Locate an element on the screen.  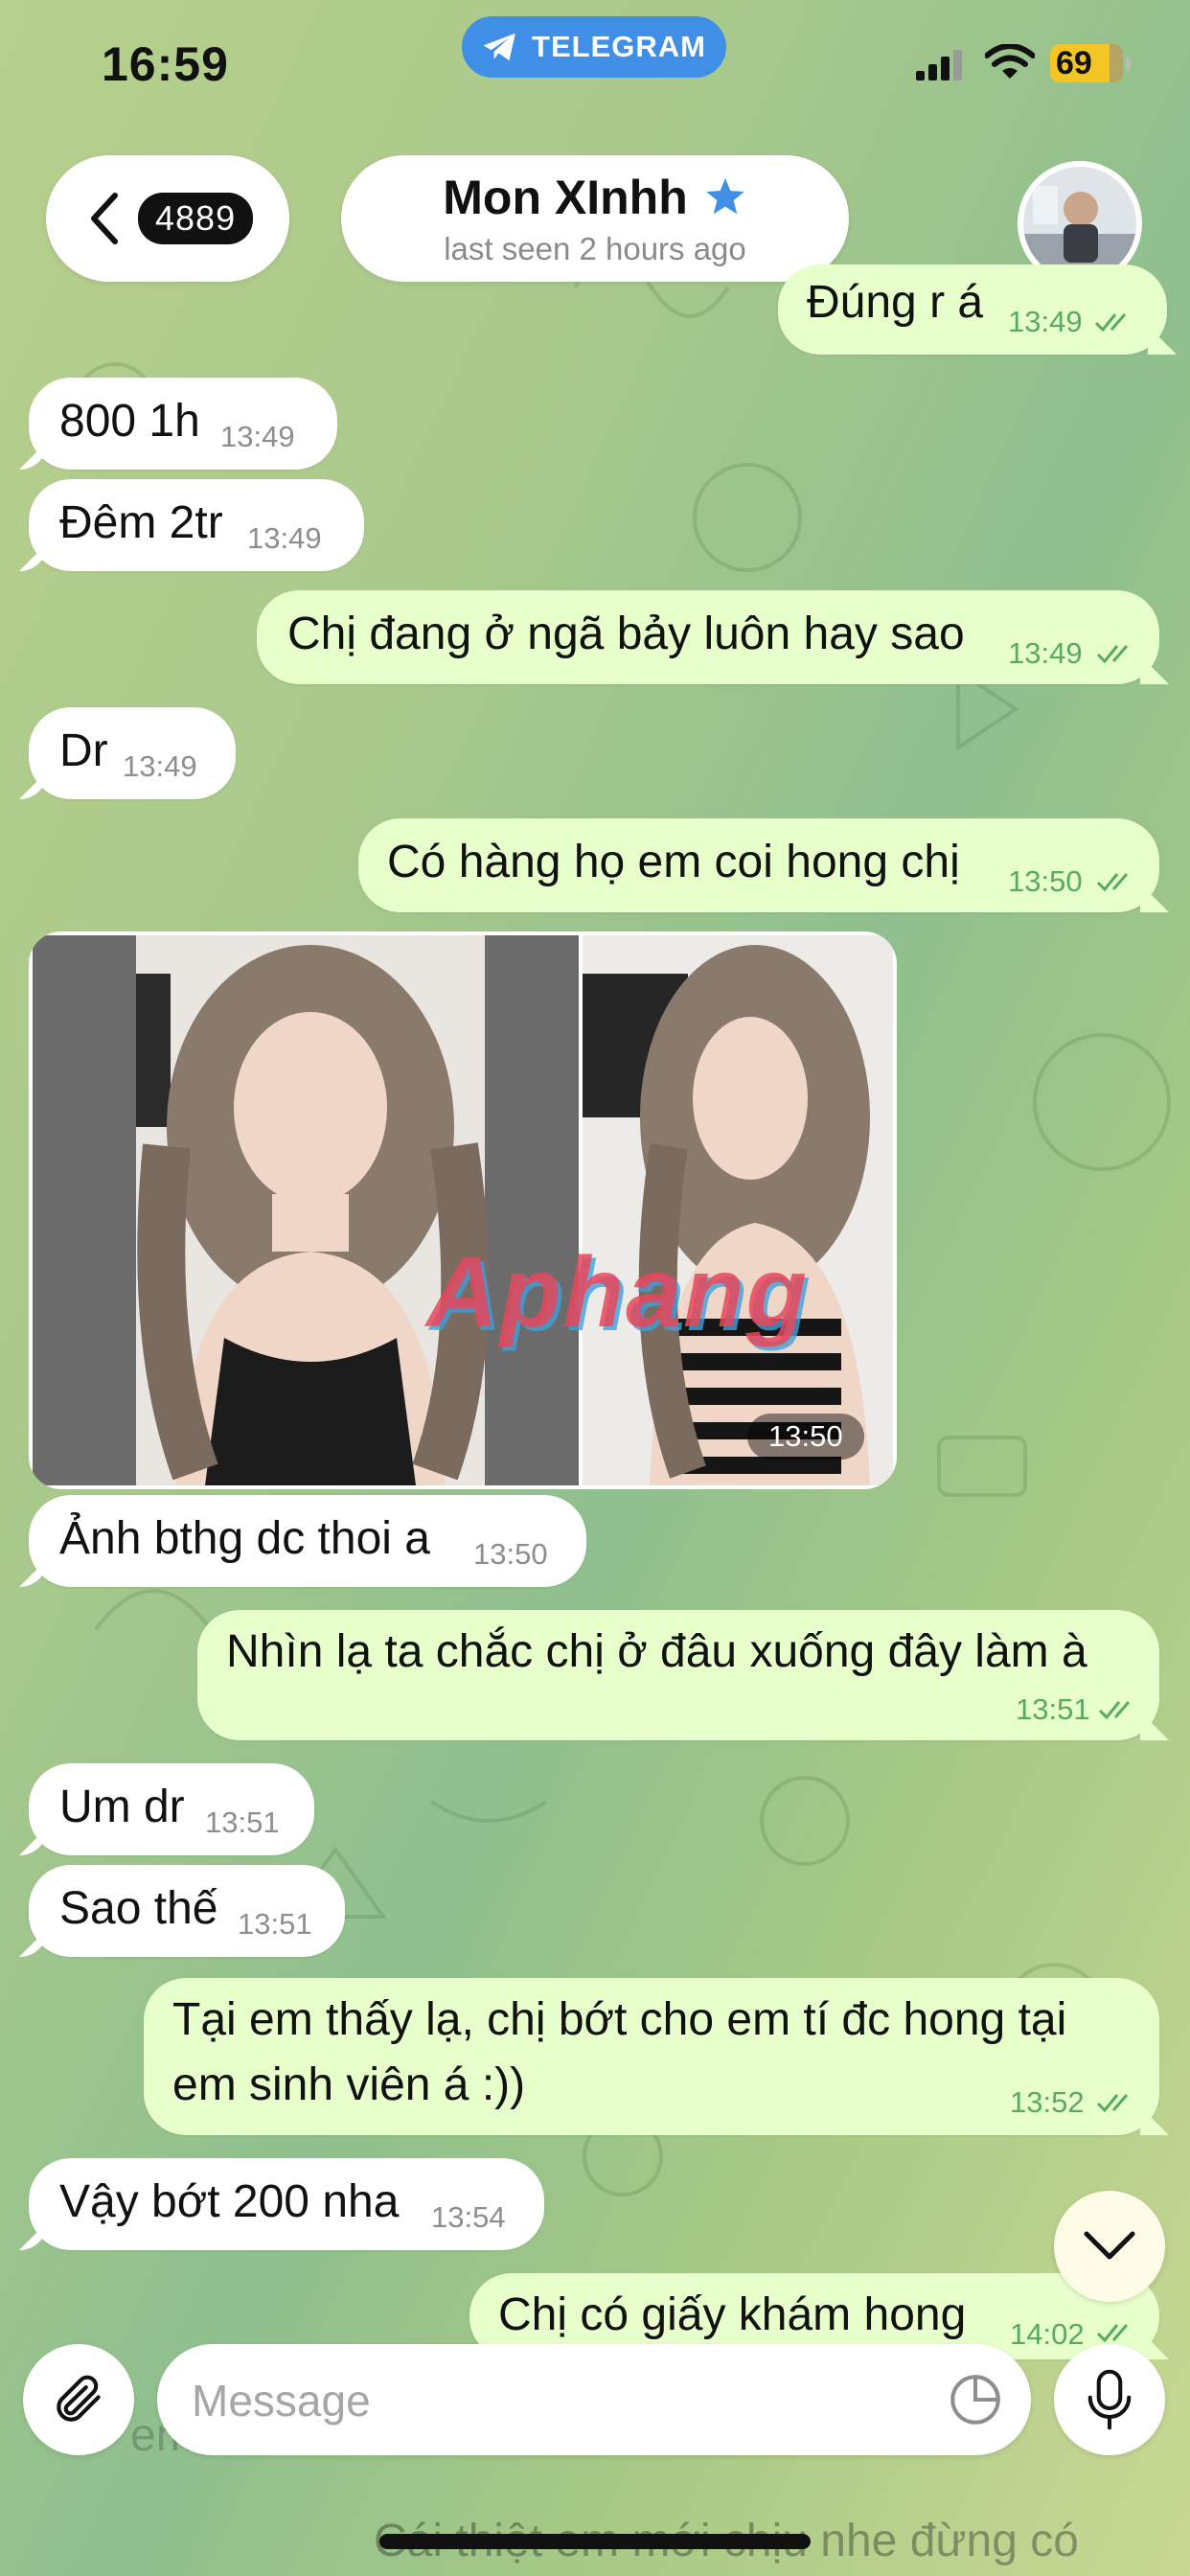
message-text: Đêm 2tr is located at coordinates (141, 522).